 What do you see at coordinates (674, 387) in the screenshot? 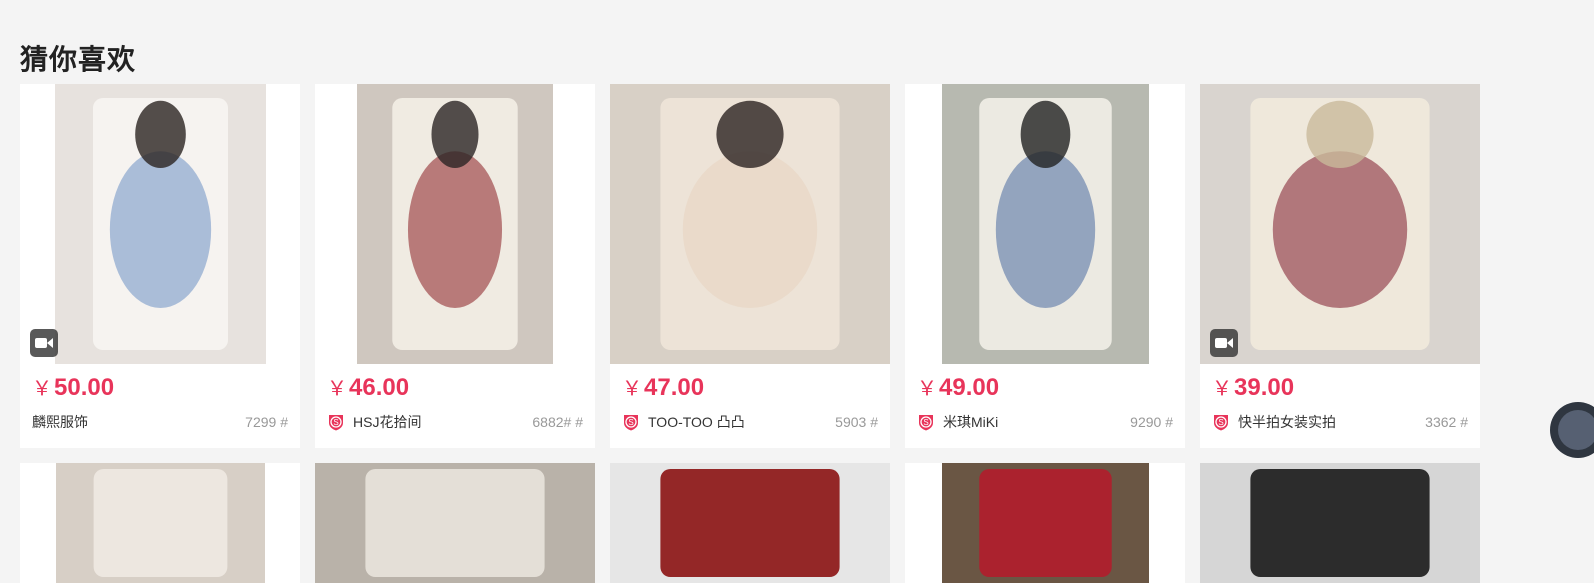
I see `price-value: 47.00` at bounding box center [674, 387].